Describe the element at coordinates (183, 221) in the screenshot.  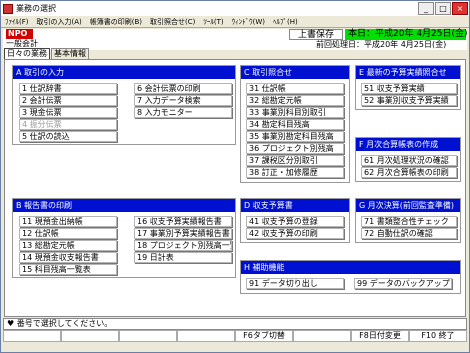
I see `menu-item-16: 16 収支予算実績報告書` at that location.